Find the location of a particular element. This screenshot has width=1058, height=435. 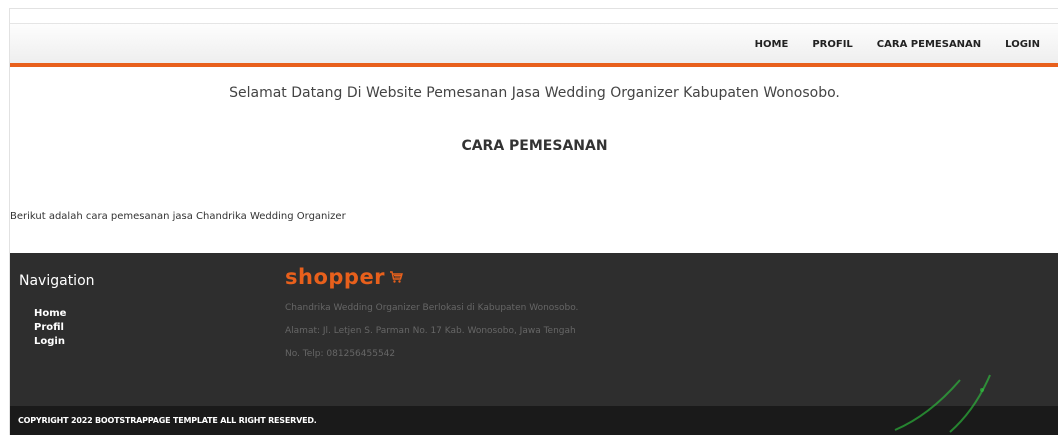

brand-name: shopper is located at coordinates (335, 277).